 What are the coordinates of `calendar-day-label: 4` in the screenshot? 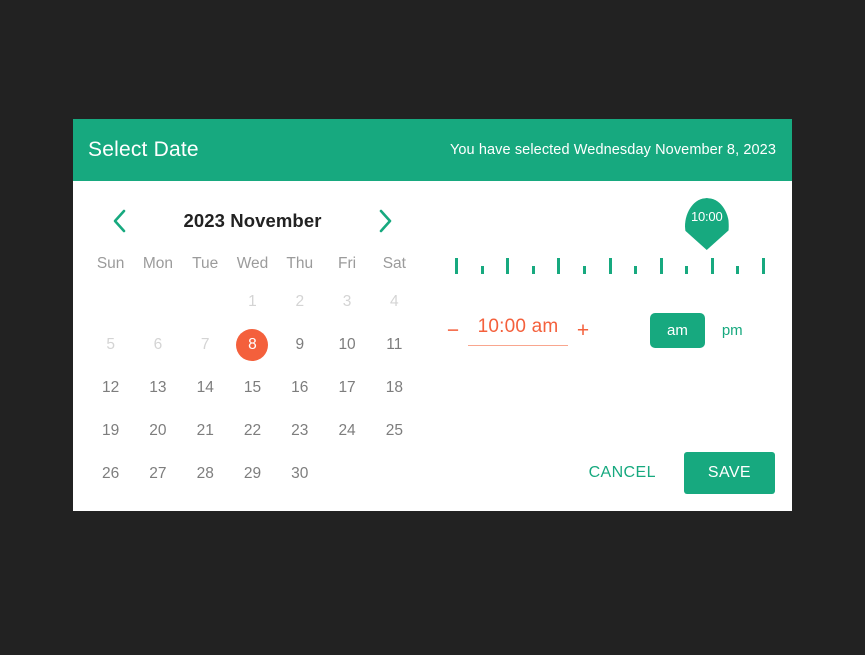 It's located at (394, 301).